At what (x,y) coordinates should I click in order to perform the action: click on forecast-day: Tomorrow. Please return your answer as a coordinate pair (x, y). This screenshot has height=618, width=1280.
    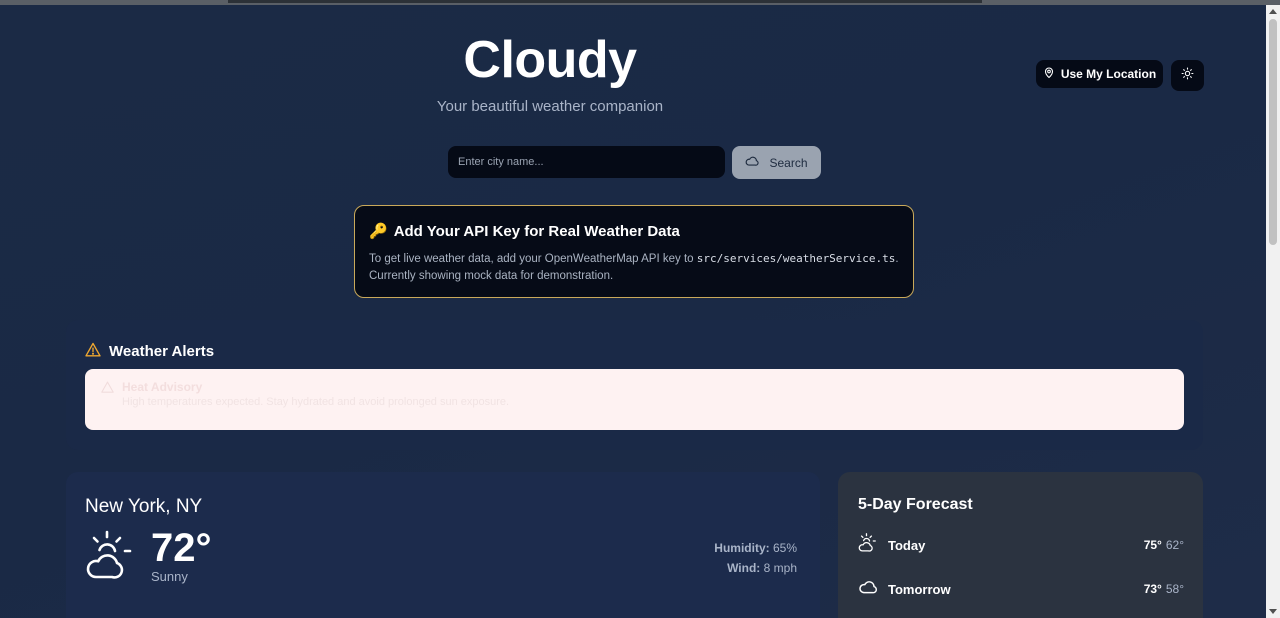
    Looking at the image, I should click on (919, 589).